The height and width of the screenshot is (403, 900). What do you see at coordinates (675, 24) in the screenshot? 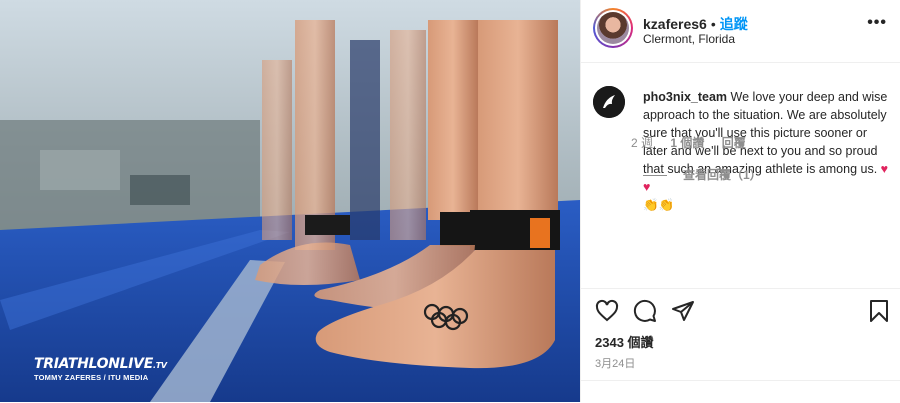
I see `author-username: kzaferes6` at bounding box center [675, 24].